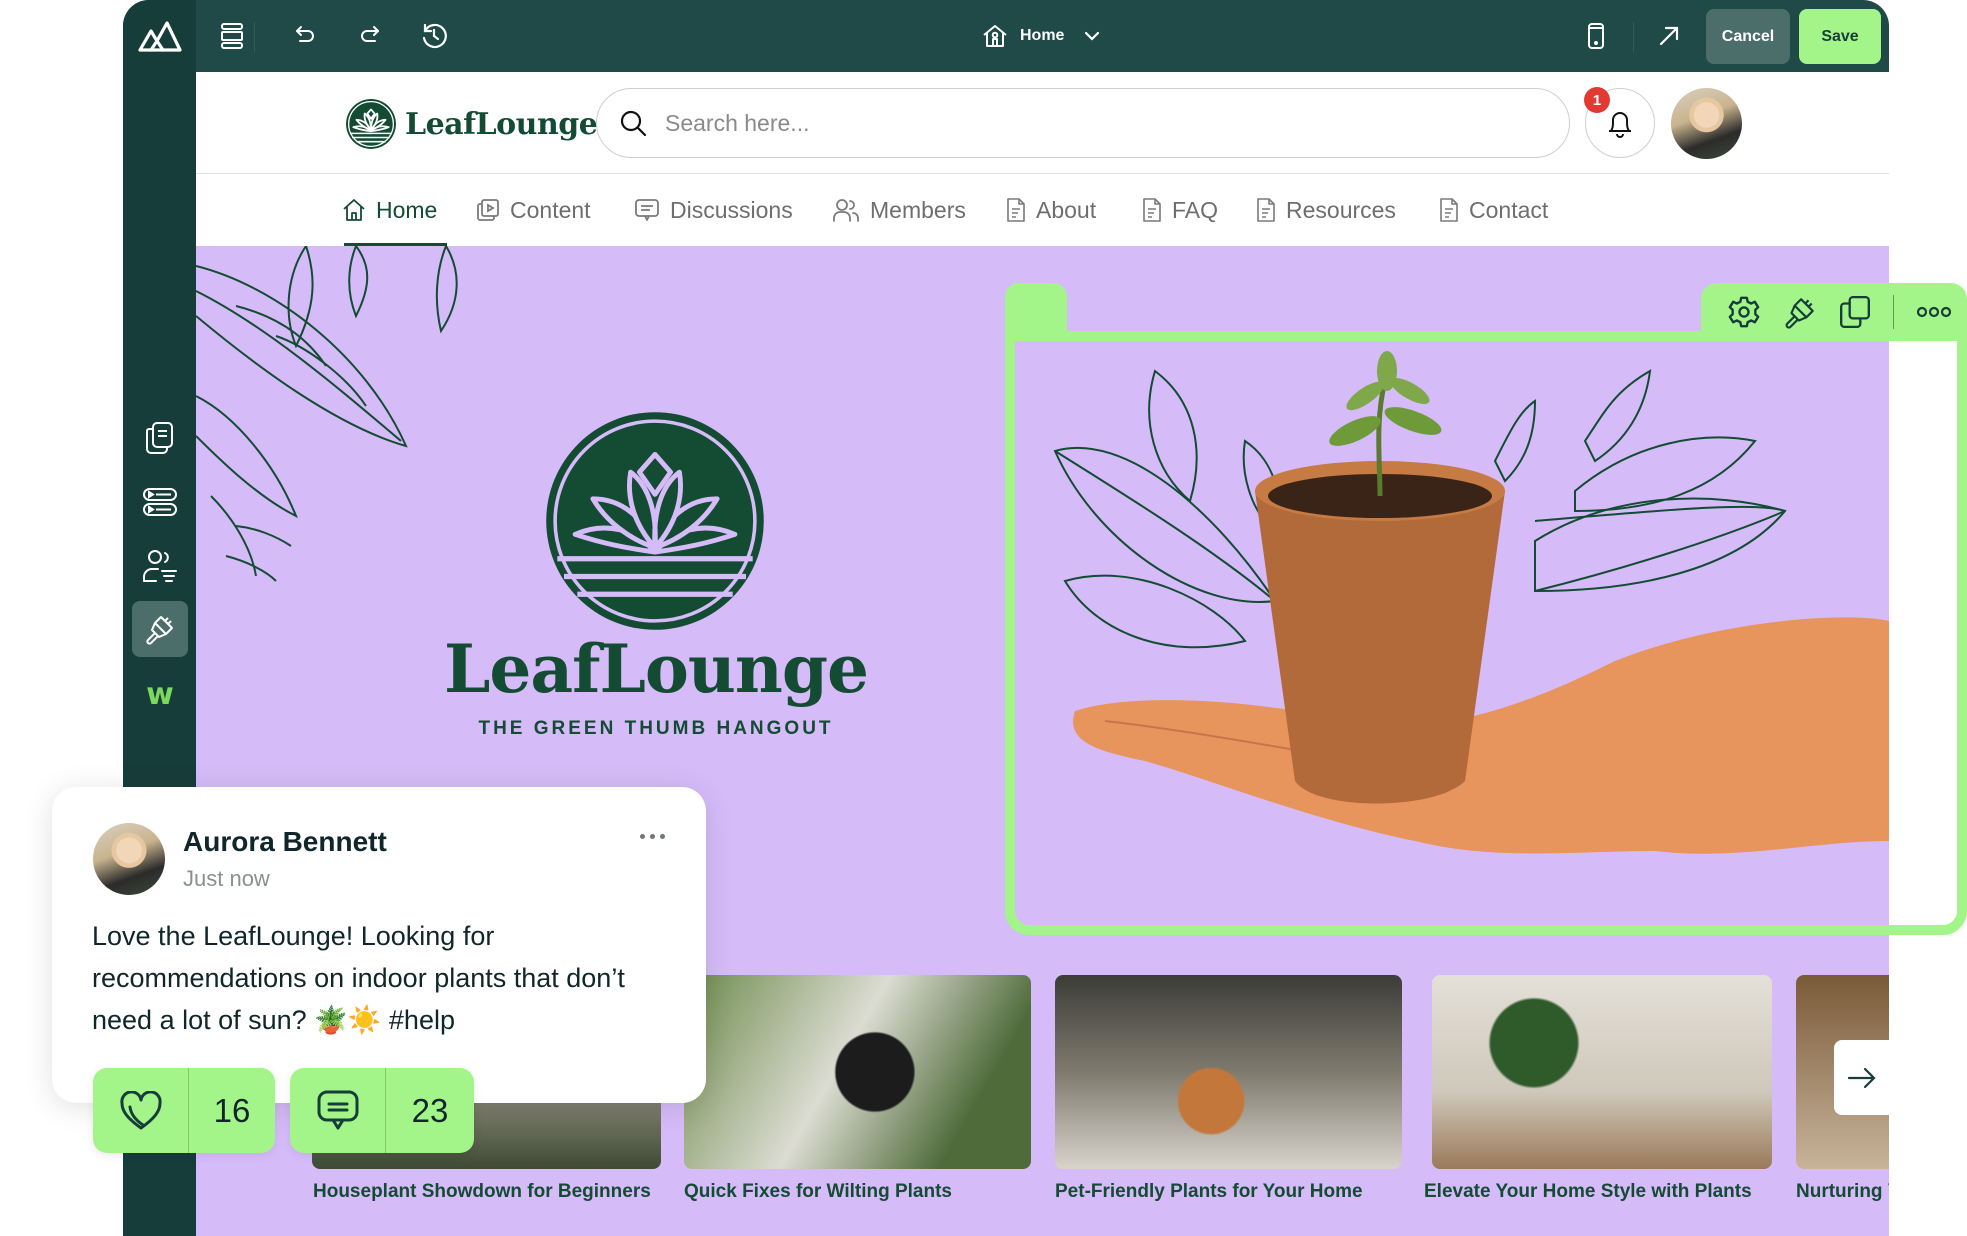  I want to click on hero-logo-icon, so click(655, 521).